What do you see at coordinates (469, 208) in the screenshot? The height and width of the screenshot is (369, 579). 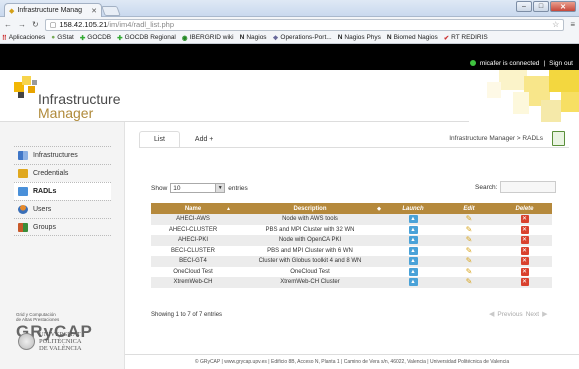 I see `column-header-edit: Edit` at bounding box center [469, 208].